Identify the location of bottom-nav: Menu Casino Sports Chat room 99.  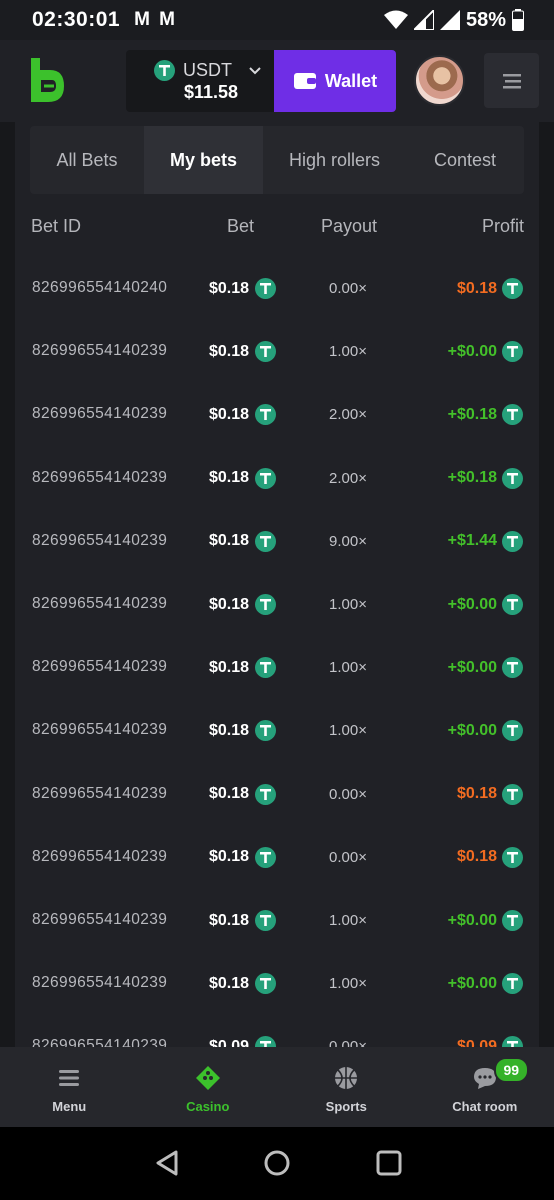
(277, 1087).